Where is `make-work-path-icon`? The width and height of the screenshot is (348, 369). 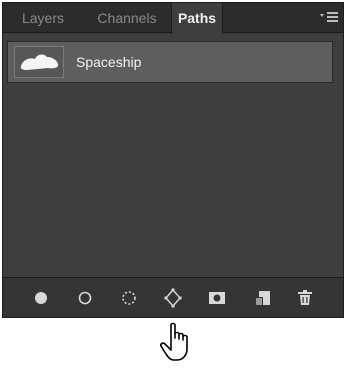
make-work-path-icon is located at coordinates (173, 298).